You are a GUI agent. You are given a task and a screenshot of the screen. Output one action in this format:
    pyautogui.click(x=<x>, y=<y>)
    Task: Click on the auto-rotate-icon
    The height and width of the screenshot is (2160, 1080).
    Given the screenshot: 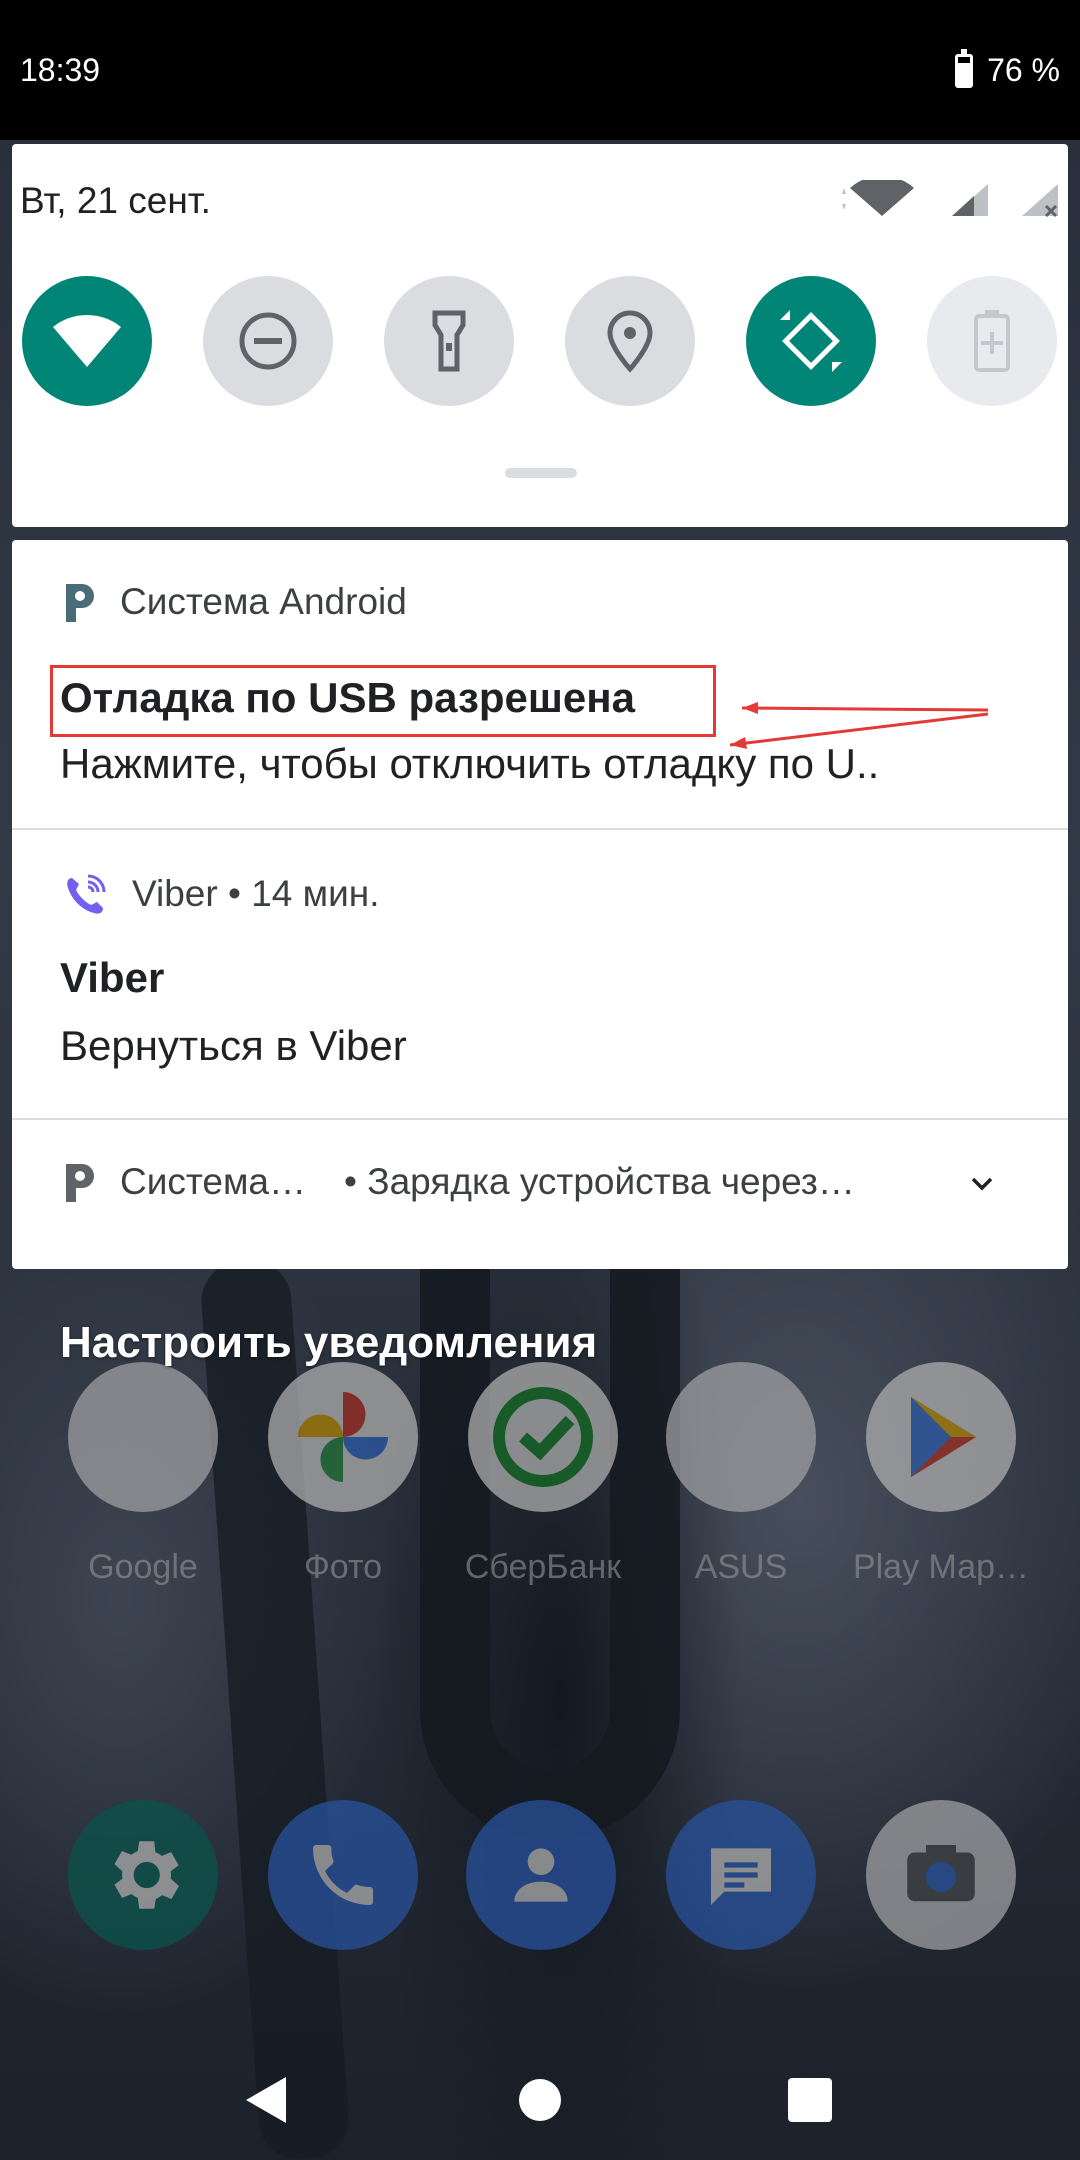 What is the action you would take?
    pyautogui.click(x=811, y=341)
    